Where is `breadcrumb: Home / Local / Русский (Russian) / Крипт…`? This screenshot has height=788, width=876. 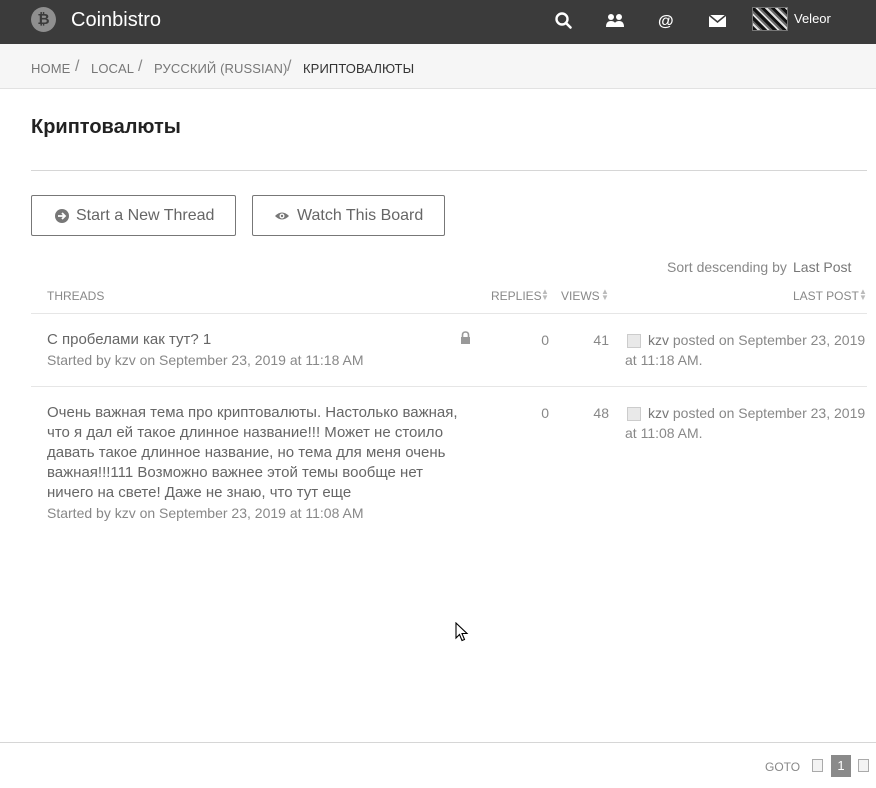 breadcrumb: Home / Local / Русский (Russian) / Крипт… is located at coordinates (438, 66).